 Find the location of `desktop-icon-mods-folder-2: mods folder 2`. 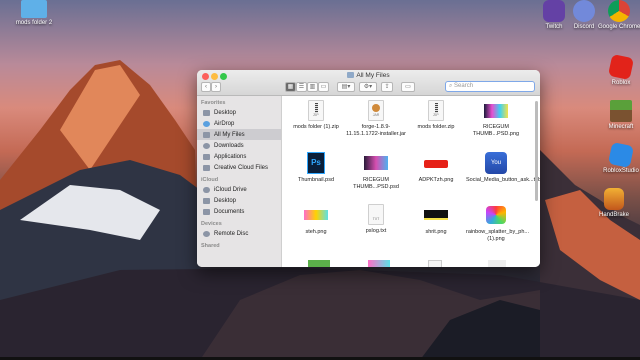

desktop-icon-mods-folder-2: mods folder 2 is located at coordinates (34, 13).